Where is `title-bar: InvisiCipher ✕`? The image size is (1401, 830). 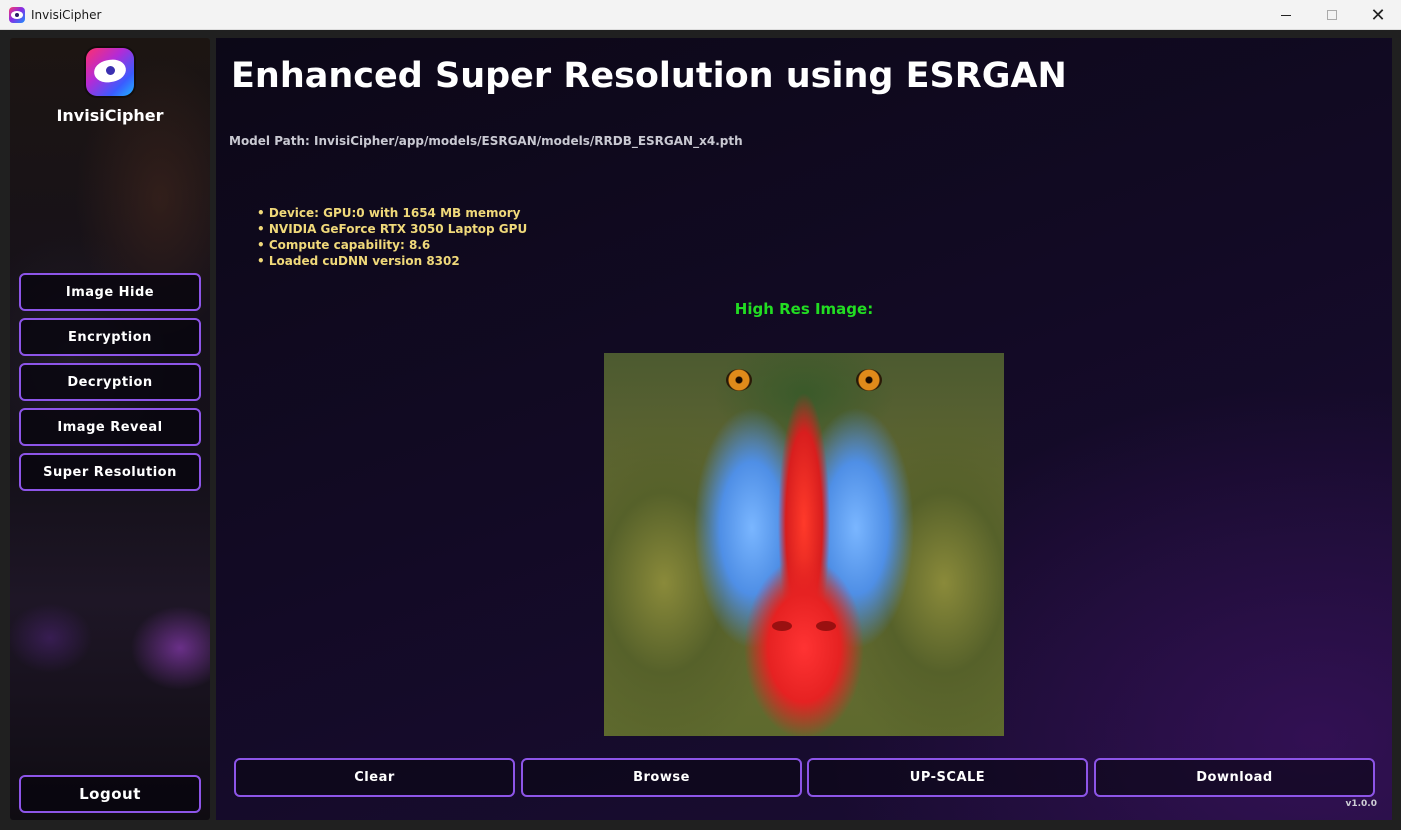
title-bar: InvisiCipher ✕ is located at coordinates (700, 15).